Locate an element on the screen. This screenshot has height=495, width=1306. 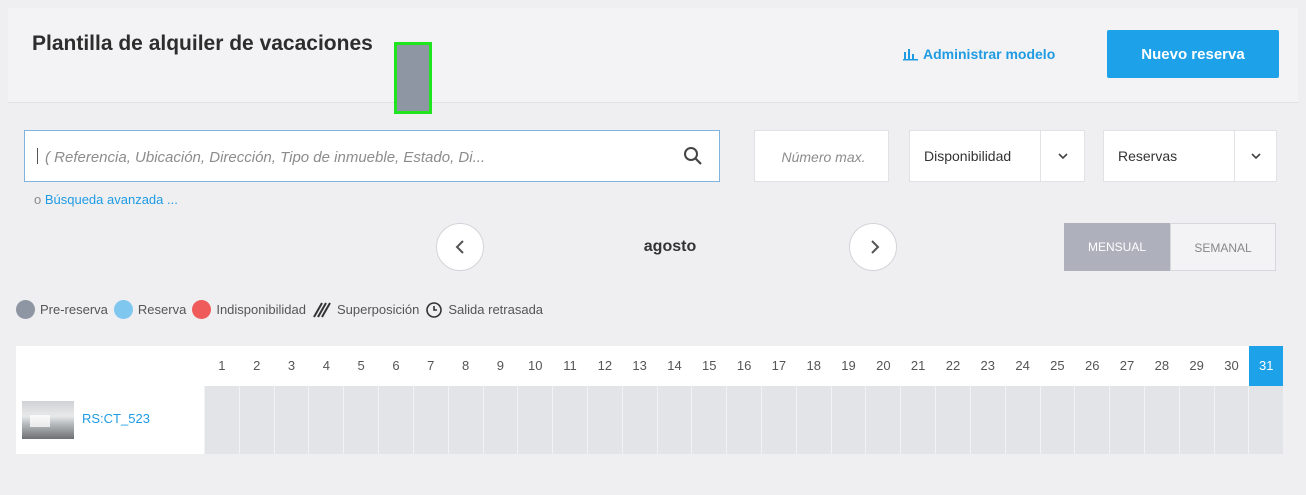
admin-model-label: Administrar modelo is located at coordinates (989, 54).